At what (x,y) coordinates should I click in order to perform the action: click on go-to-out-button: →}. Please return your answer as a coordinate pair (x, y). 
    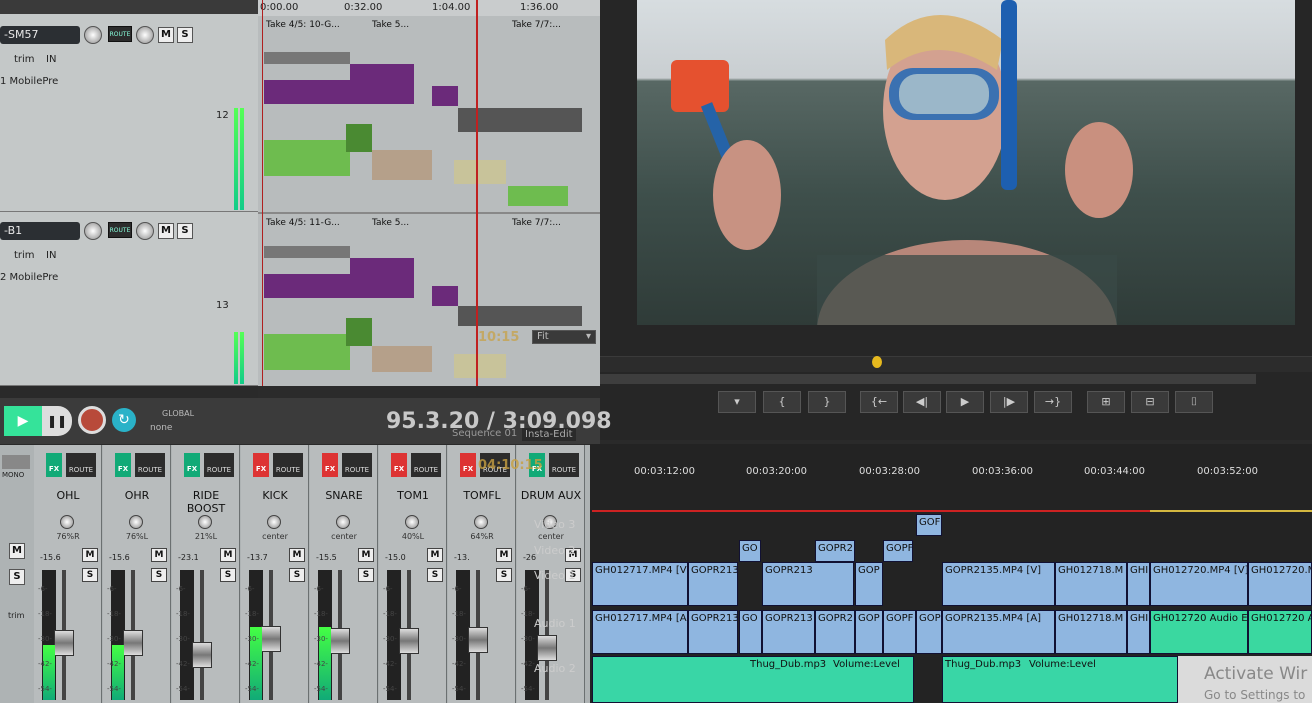
    Looking at the image, I should click on (1053, 402).